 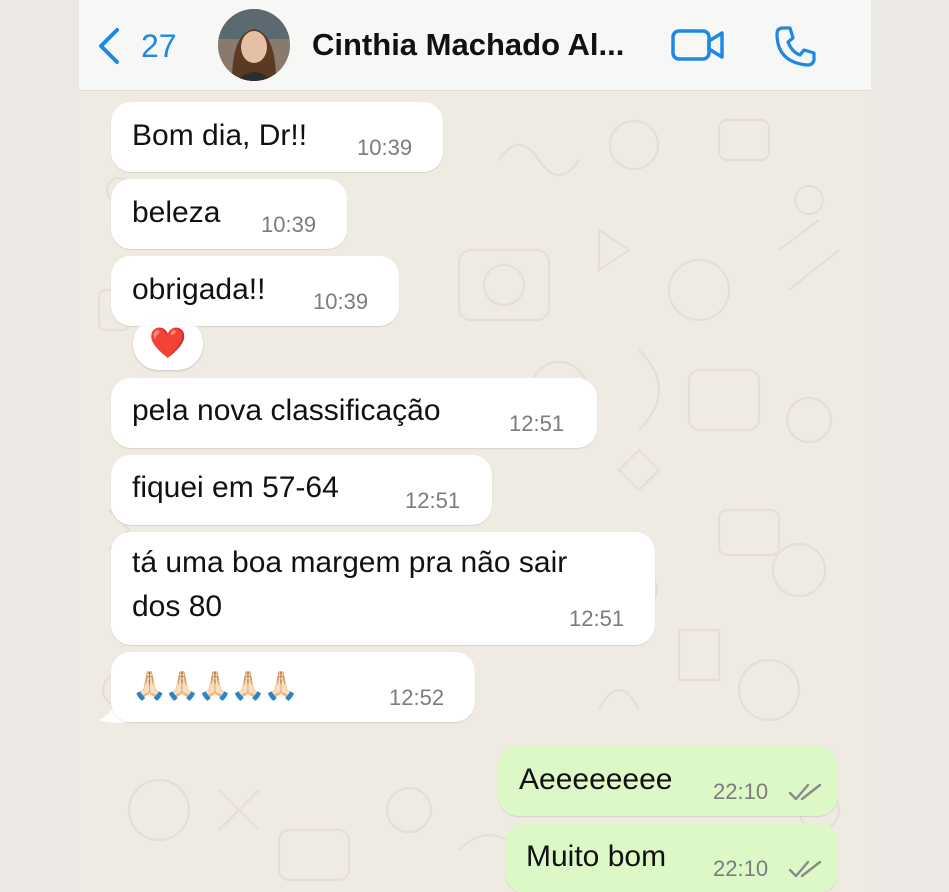 What do you see at coordinates (596, 856) in the screenshot?
I see `message-text: Muito bom` at bounding box center [596, 856].